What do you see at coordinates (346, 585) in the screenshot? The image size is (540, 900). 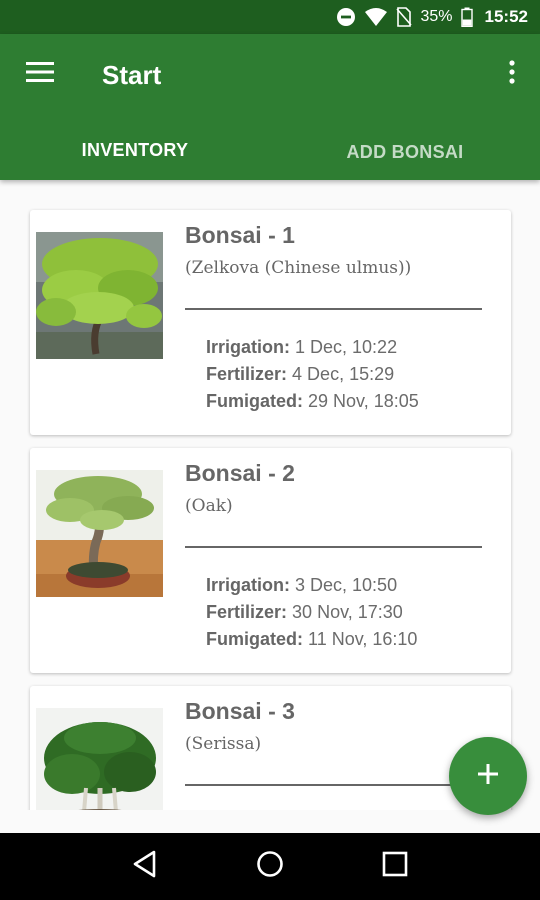 I see `irrigation-value: 3 Dec, 10:50` at bounding box center [346, 585].